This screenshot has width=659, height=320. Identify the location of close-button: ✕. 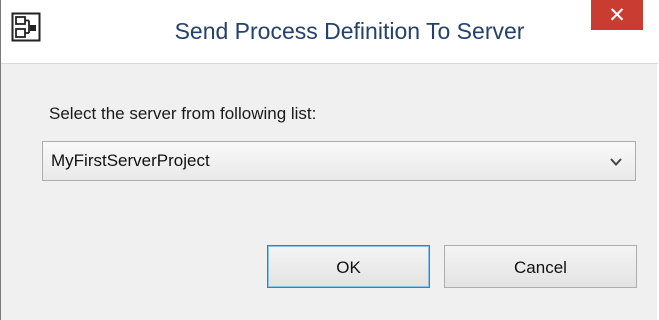
(617, 15).